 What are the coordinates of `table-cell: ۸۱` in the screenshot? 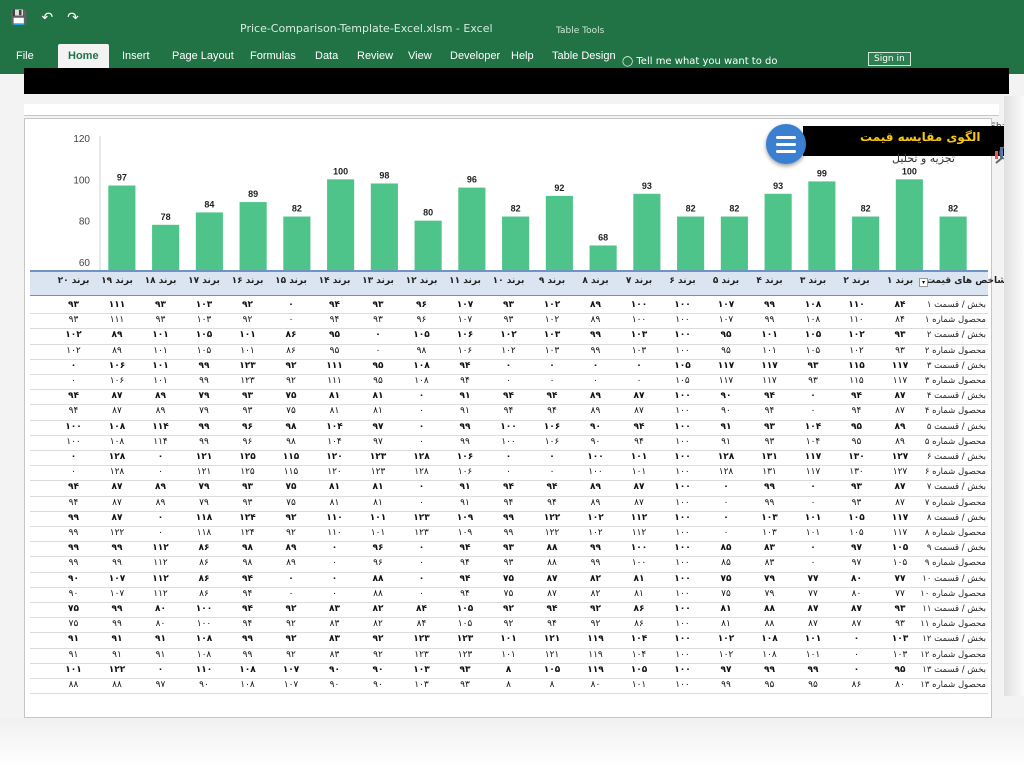 It's located at (726, 624).